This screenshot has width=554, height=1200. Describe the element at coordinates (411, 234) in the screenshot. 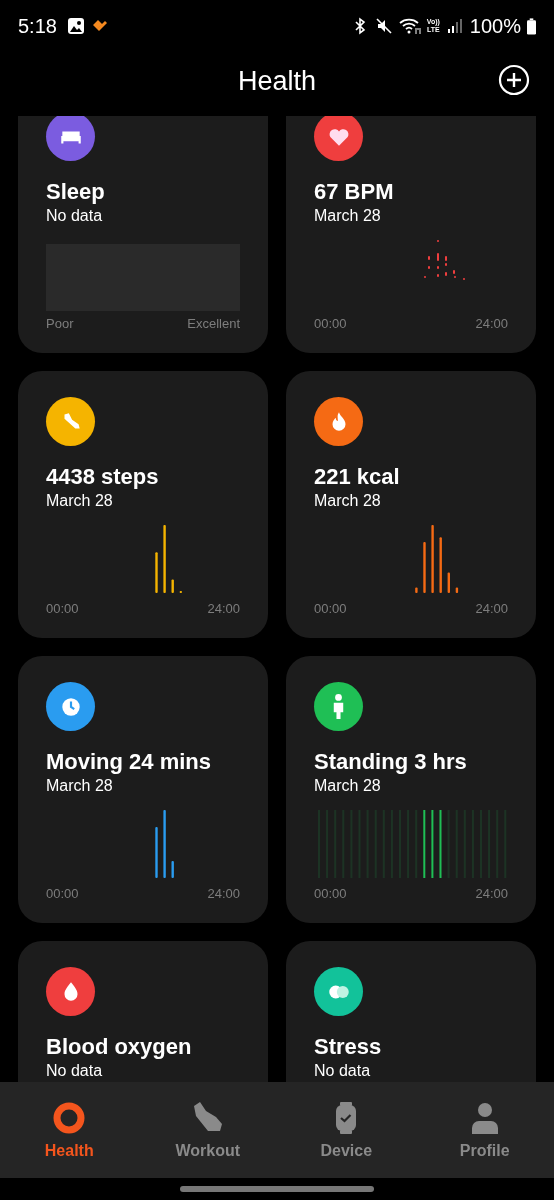

I see `metric-card: 67 BPM March 28 00:00 24:00` at that location.